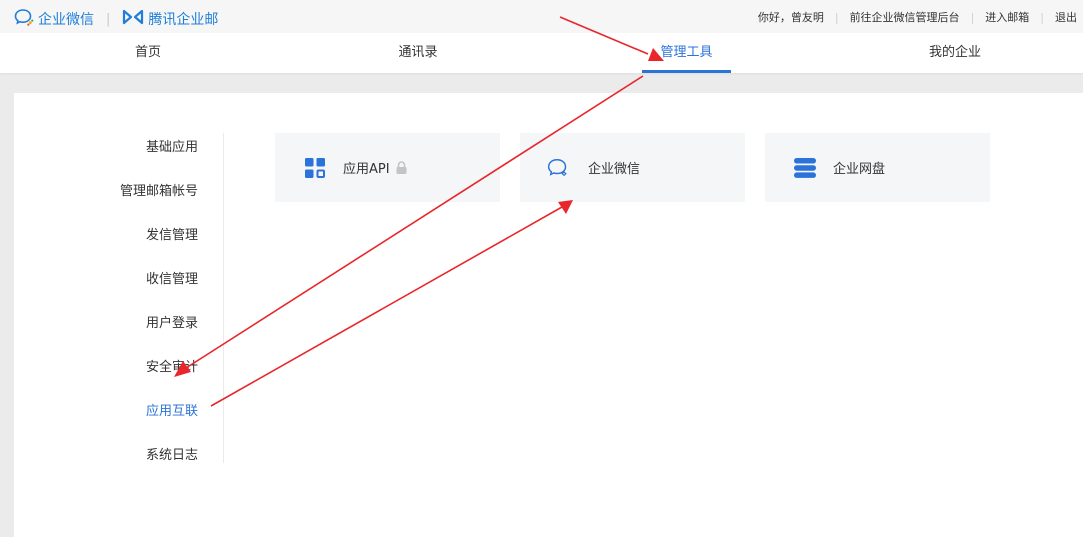 Image resolution: width=1083 pixels, height=537 pixels. What do you see at coordinates (905, 17) in the screenshot?
I see `admin-console-link: 前往企业微信管理后台` at bounding box center [905, 17].